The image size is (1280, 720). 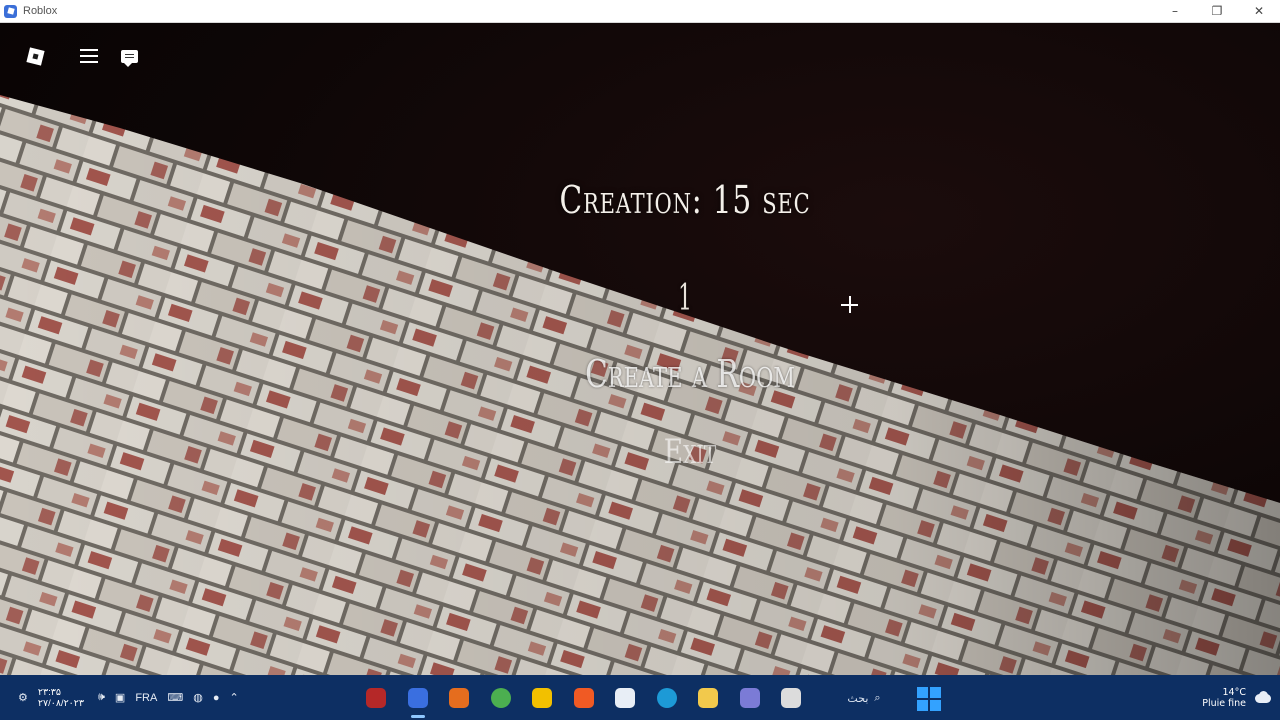 What do you see at coordinates (175, 697) in the screenshot?
I see `keyboard-icon: ⌨` at bounding box center [175, 697].